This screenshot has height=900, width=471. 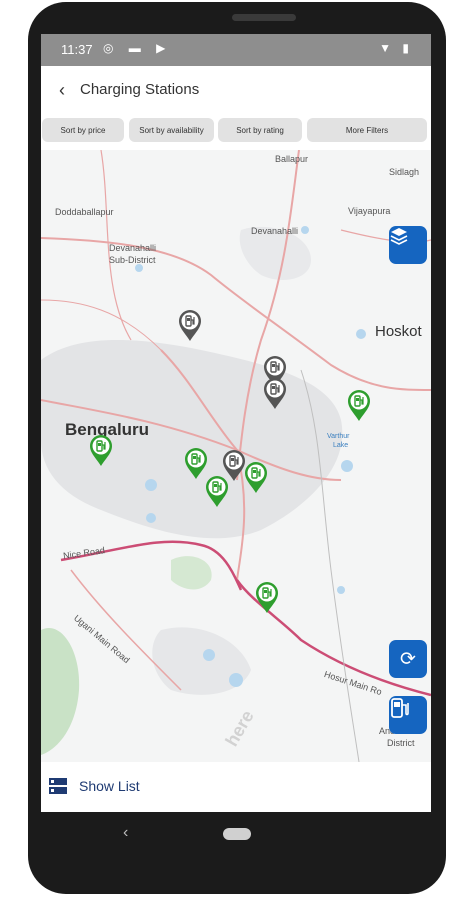 I want to click on system-nav-bar: ‹, so click(x=236, y=835).